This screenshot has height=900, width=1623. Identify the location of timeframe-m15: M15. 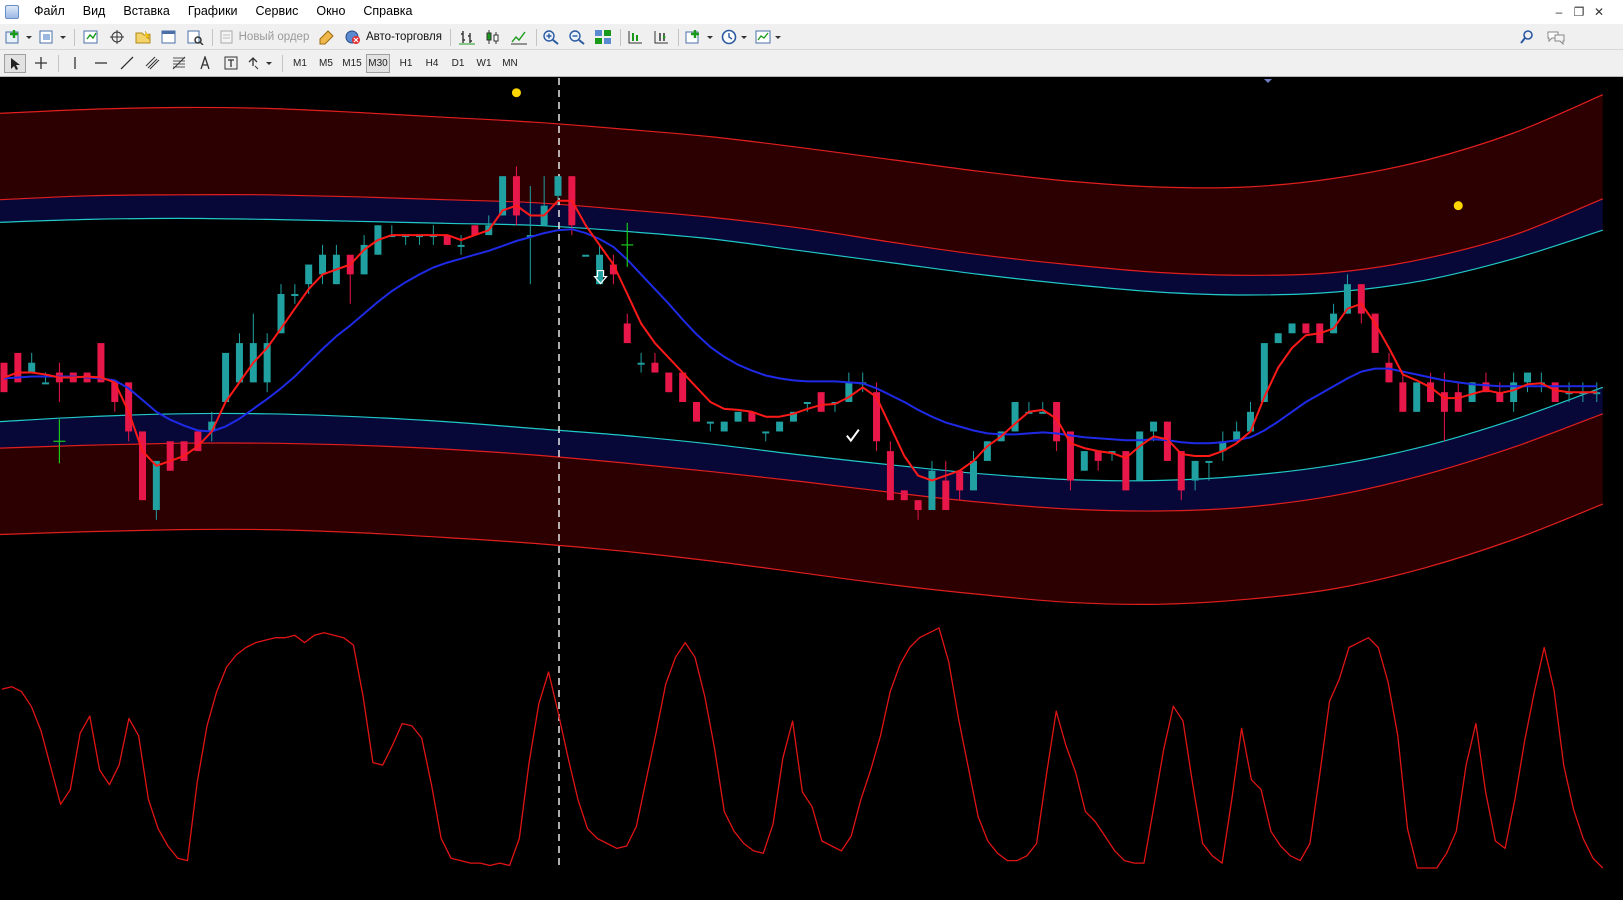
(352, 63).